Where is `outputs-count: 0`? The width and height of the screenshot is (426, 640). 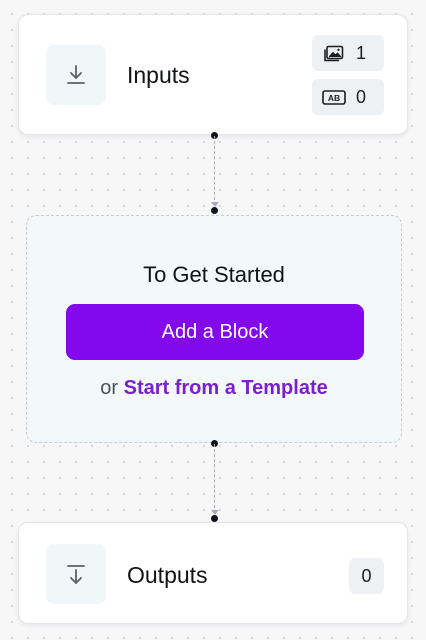 outputs-count: 0 is located at coordinates (366, 576).